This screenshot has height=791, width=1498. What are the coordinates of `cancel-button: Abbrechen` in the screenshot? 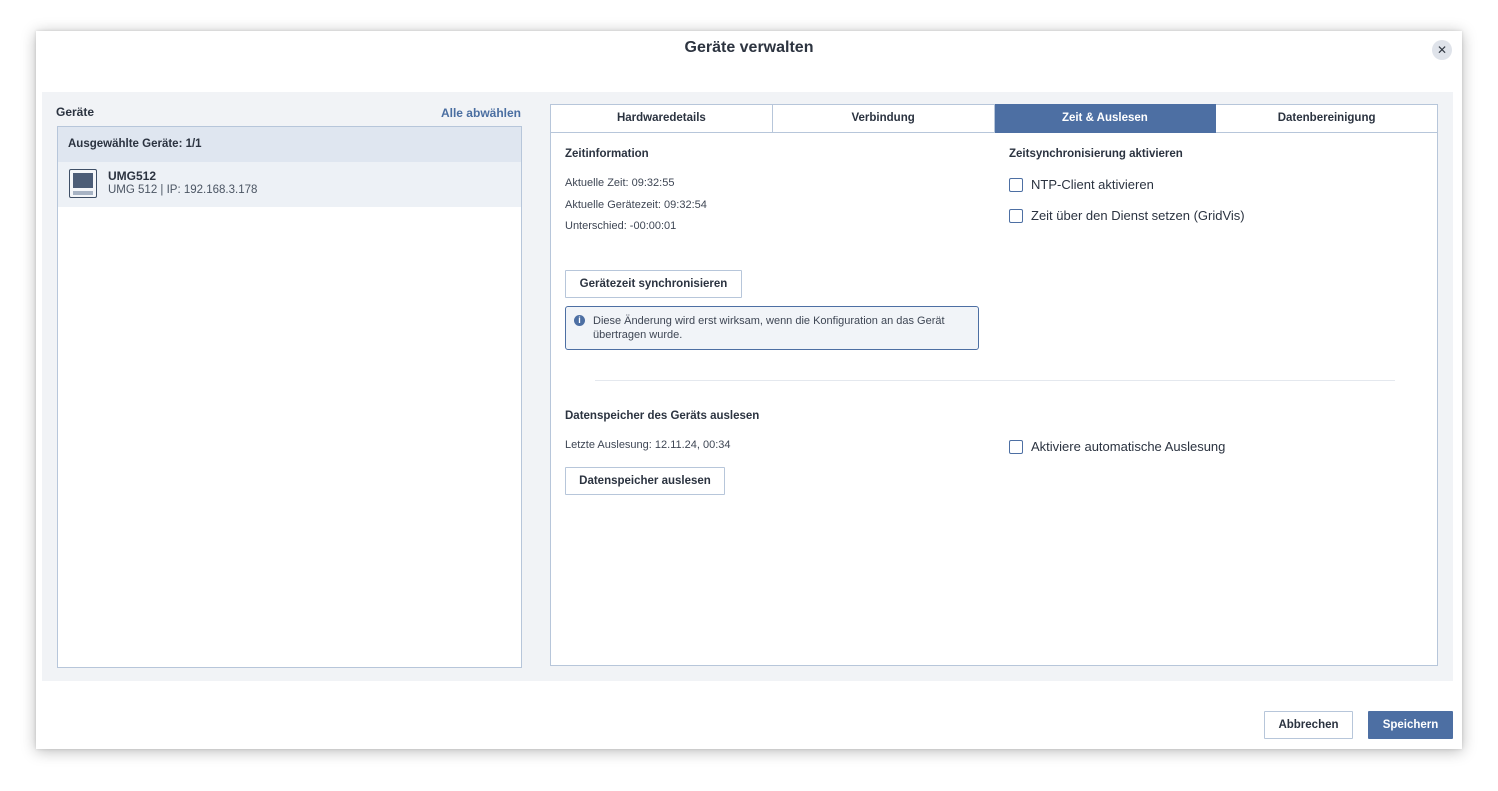 It's located at (1308, 725).